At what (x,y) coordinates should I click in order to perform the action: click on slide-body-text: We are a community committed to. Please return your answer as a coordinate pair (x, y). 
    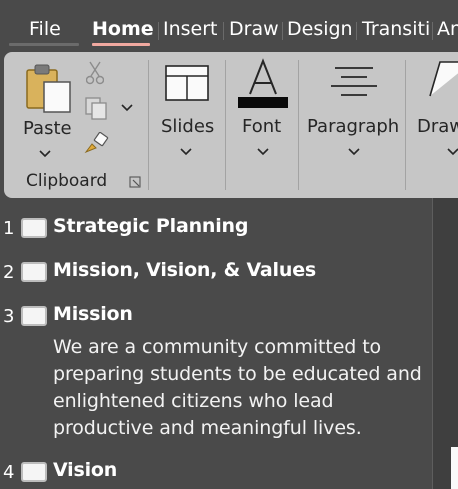
    Looking at the image, I should click on (217, 347).